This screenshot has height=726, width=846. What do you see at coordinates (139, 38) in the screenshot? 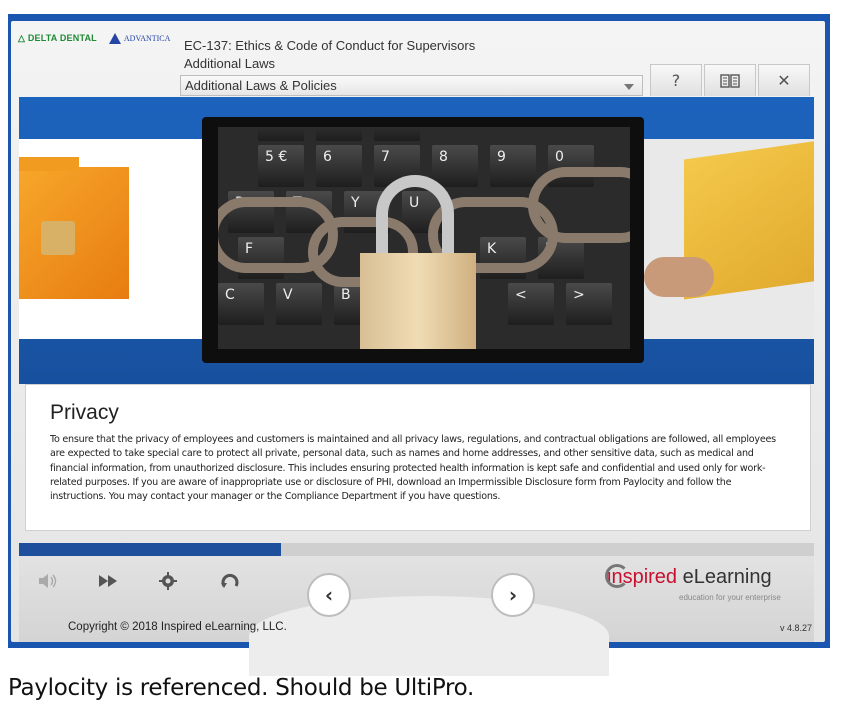
I see `advantica-logo: ADVANTICA` at bounding box center [139, 38].